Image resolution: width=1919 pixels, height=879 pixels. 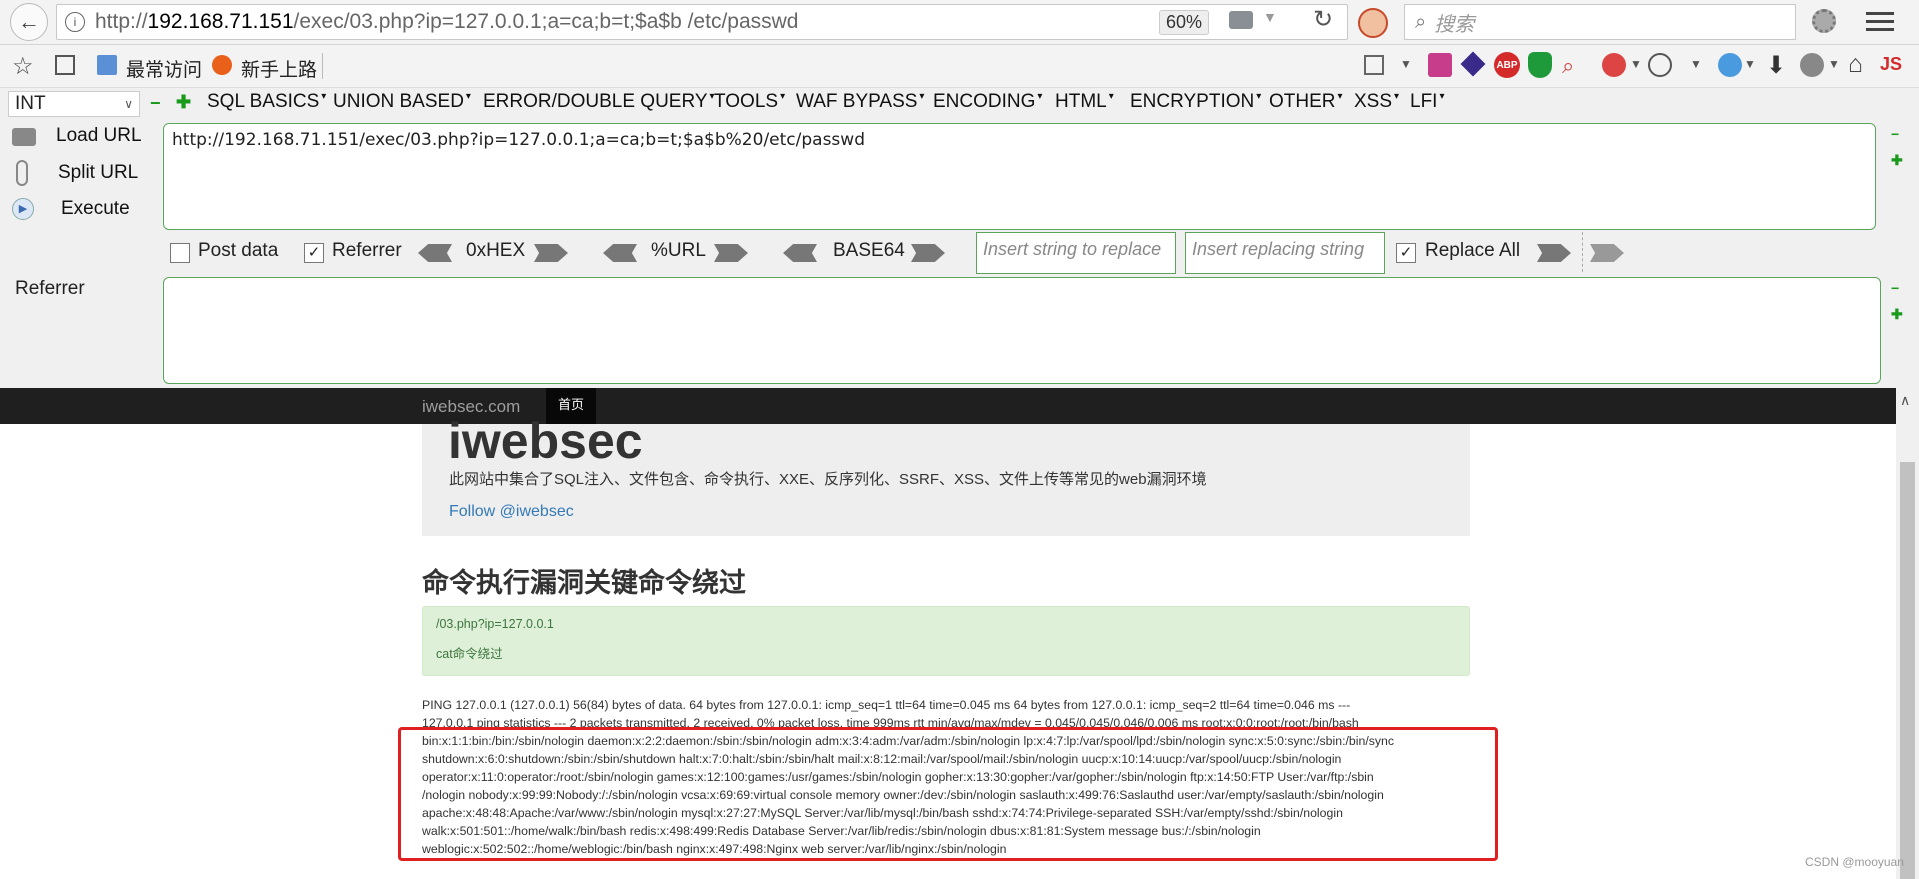 What do you see at coordinates (128, 104) in the screenshot?
I see `chevron-down-icon: ∨` at bounding box center [128, 104].